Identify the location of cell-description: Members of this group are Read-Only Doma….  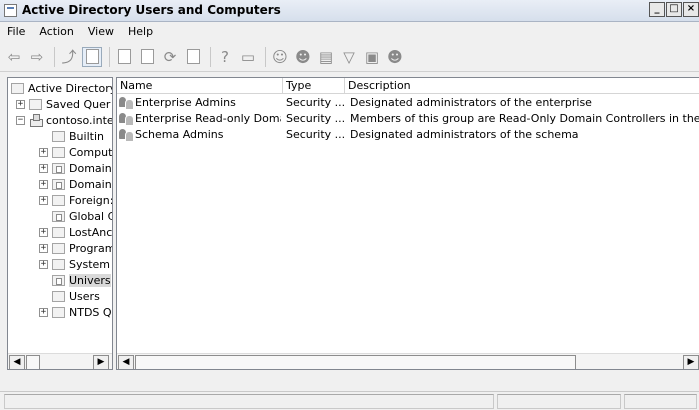
(524, 118).